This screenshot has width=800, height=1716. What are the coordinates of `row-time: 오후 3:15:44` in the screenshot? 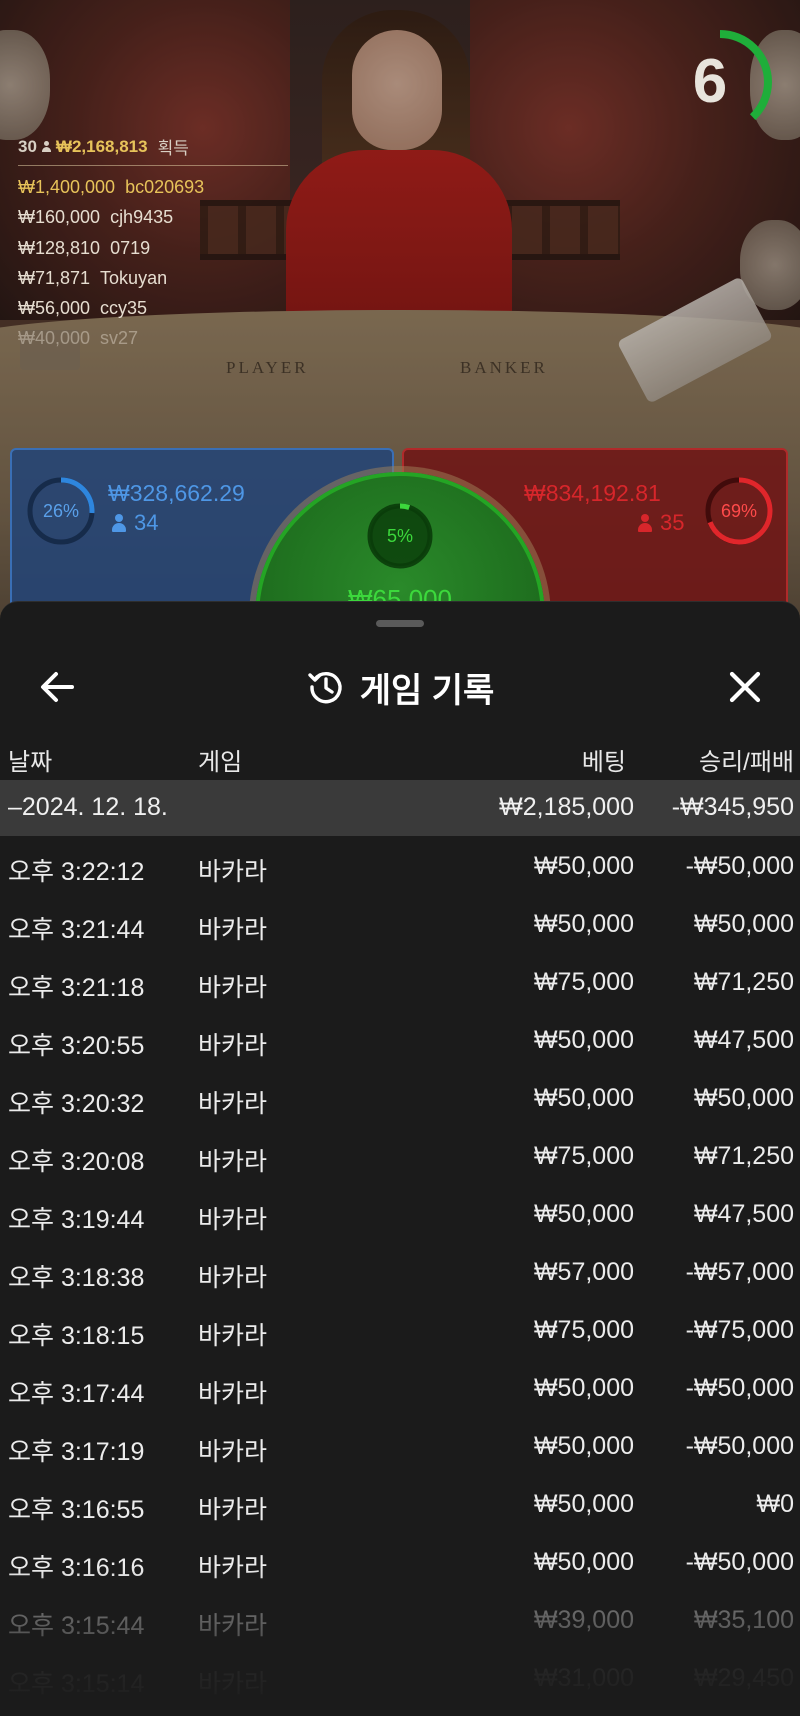 It's located at (76, 1626).